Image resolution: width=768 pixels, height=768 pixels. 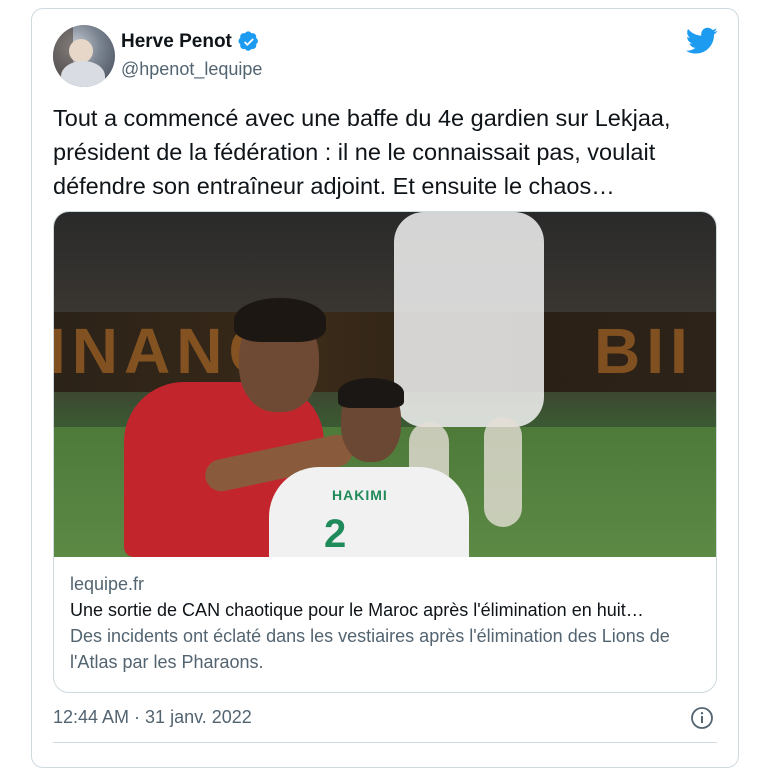 I want to click on author-name: Herve Penot, so click(x=176, y=42).